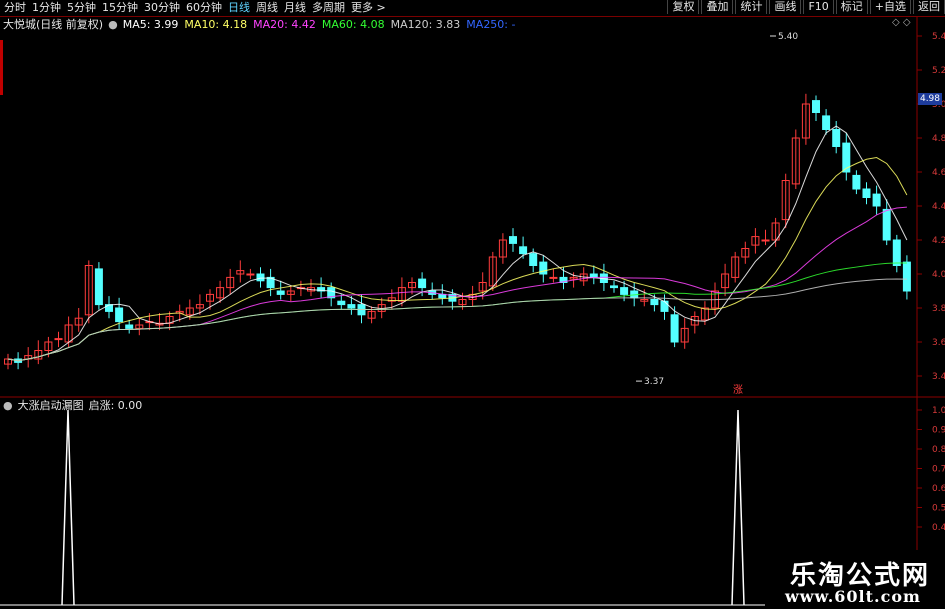 The width and height of the screenshot is (945, 609). Describe the element at coordinates (938, 528) in the screenshot. I see `sub-tick-label: 0.4` at that location.